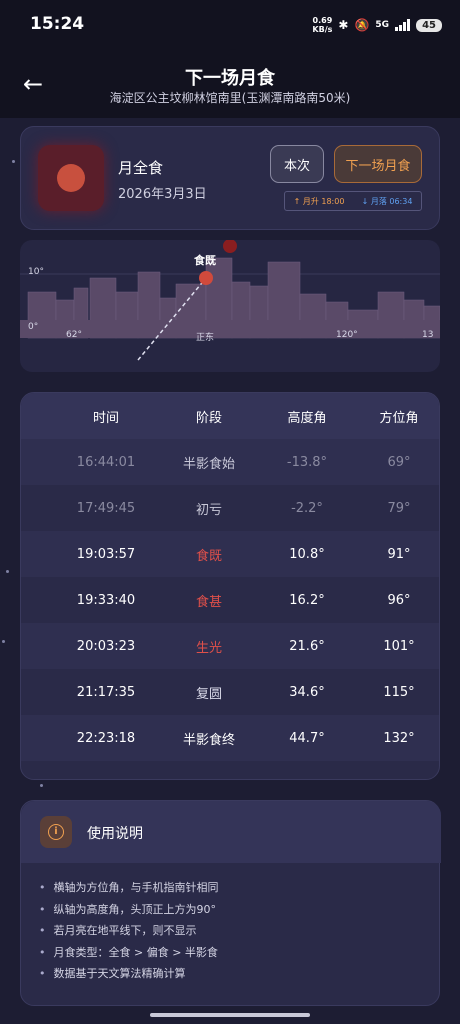 The width and height of the screenshot is (460, 1024). What do you see at coordinates (230, 416) in the screenshot?
I see `table-header: 时间 阶段 高度角 方位角` at bounding box center [230, 416].